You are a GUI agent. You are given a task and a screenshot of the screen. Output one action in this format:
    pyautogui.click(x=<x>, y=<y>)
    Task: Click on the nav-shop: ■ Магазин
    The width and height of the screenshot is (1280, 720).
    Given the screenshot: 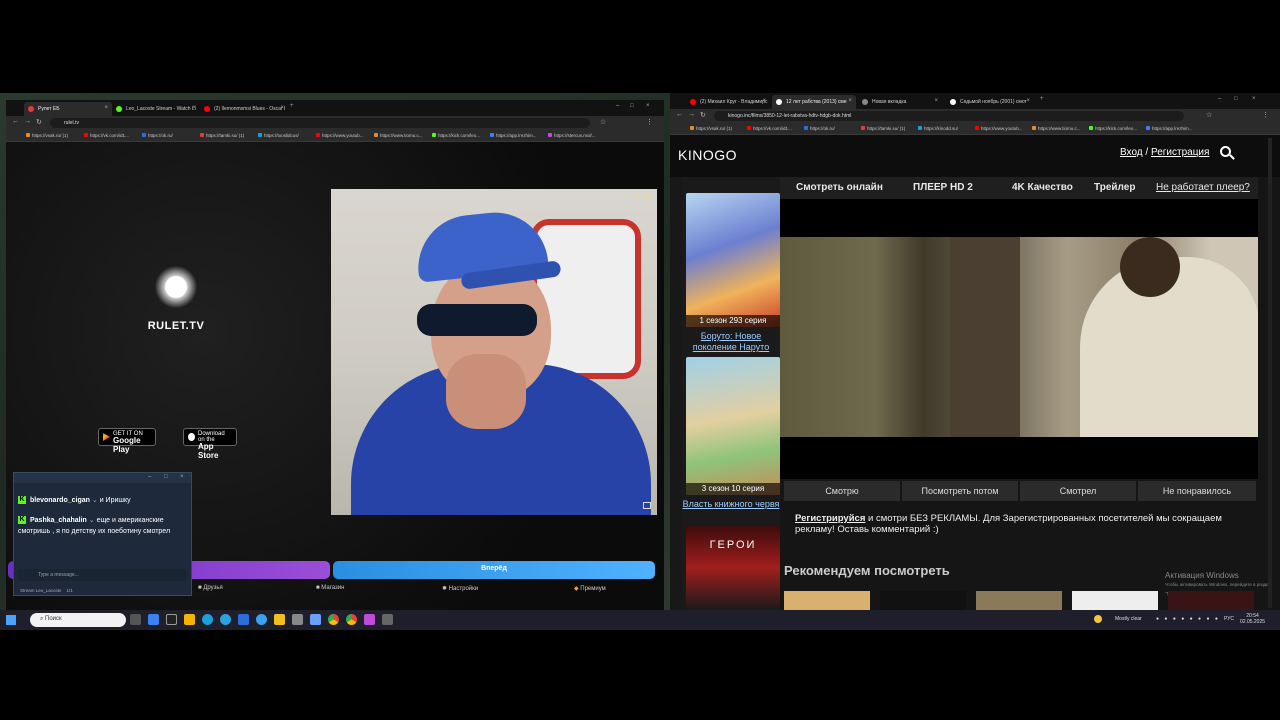 What is the action you would take?
    pyautogui.click(x=330, y=588)
    